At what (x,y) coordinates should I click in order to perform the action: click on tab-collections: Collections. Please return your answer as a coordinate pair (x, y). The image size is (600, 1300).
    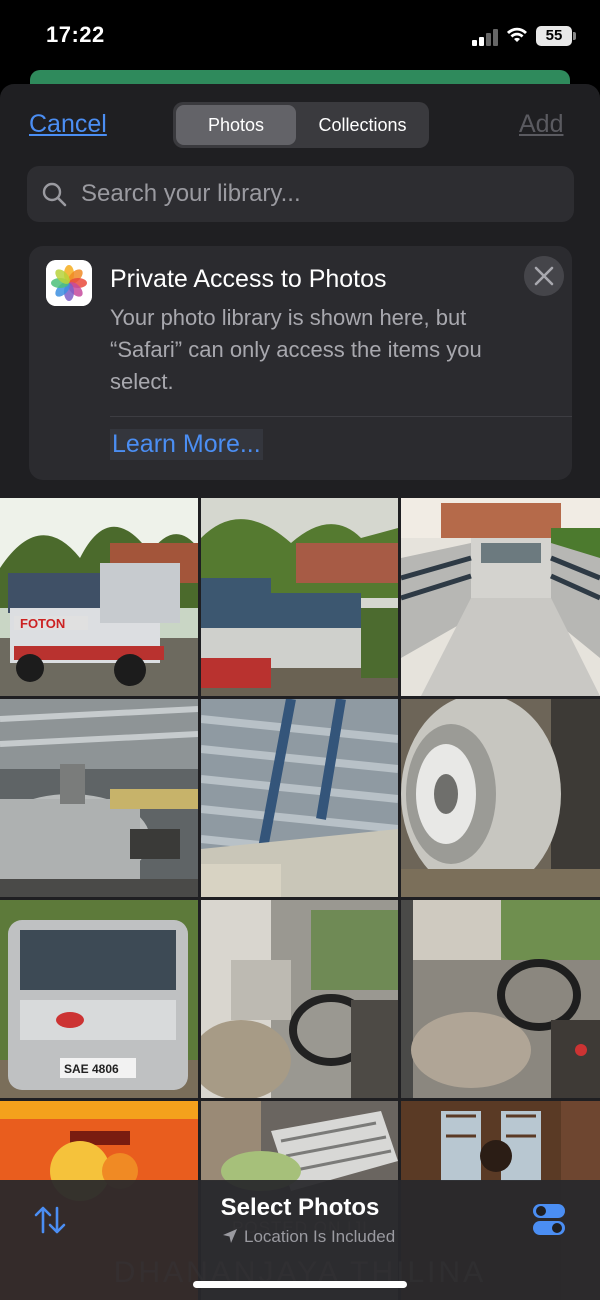
    Looking at the image, I should click on (362, 125).